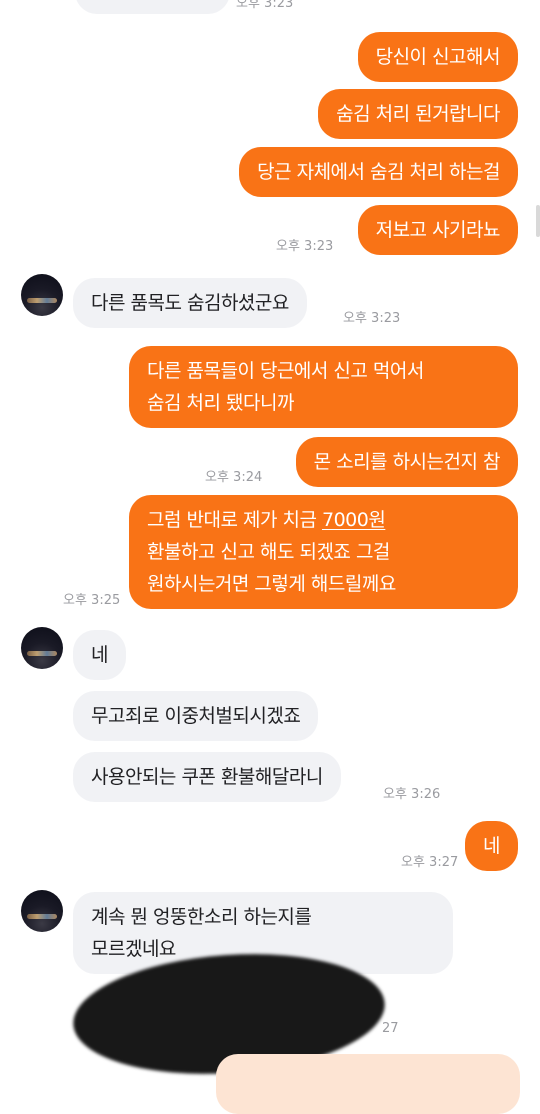 This screenshot has height=1114, width=540. Describe the element at coordinates (271, 584) in the screenshot. I see `message-text-line: 원하시는거면 그렇게 해드릴께요` at that location.